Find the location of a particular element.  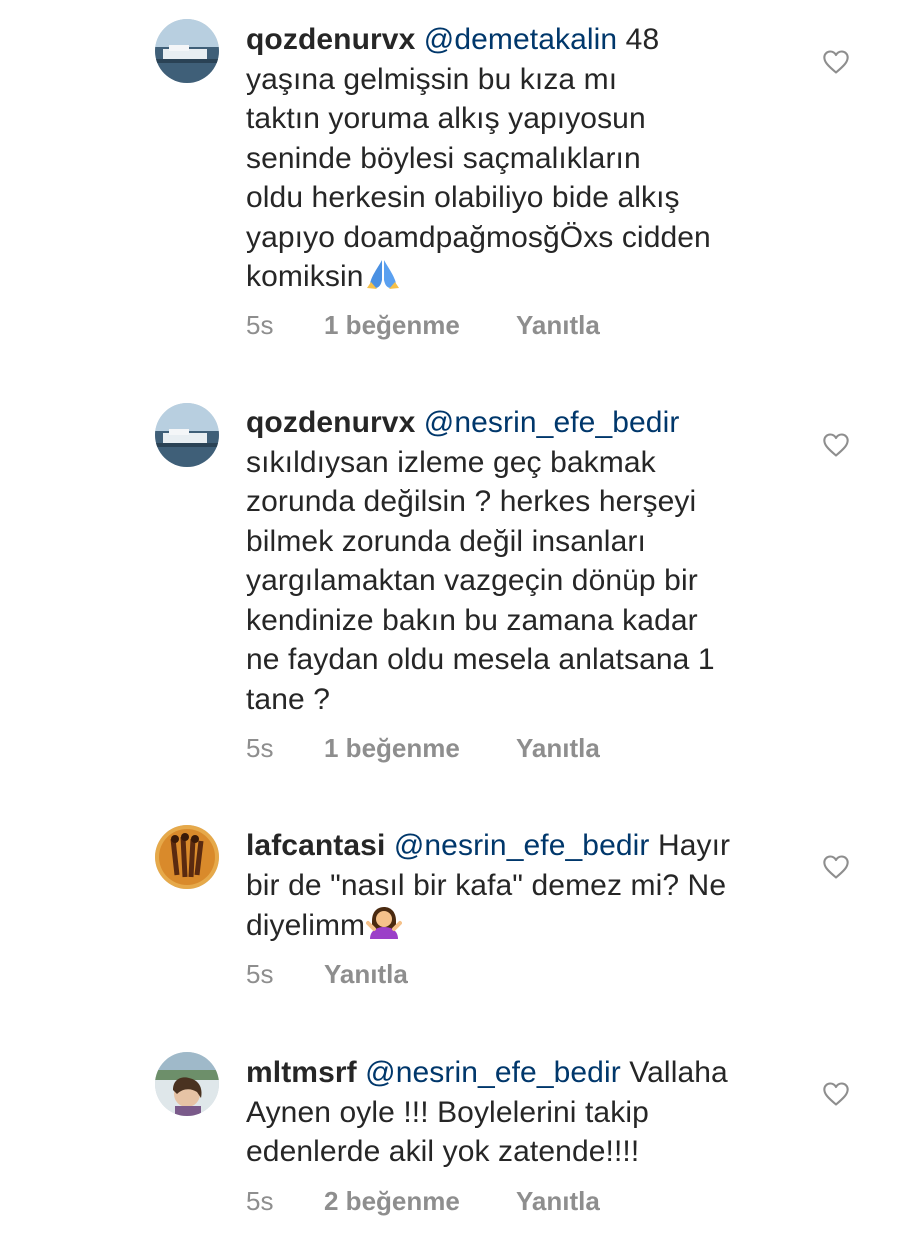

comment-line: seninde böylesi saçmalıkların is located at coordinates (443, 158).